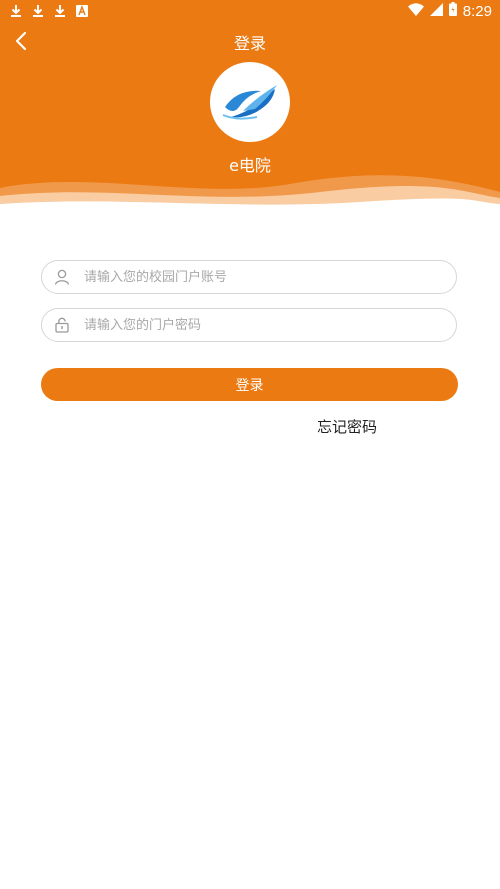 This screenshot has width=500, height=889. I want to click on password-input, so click(269, 325).